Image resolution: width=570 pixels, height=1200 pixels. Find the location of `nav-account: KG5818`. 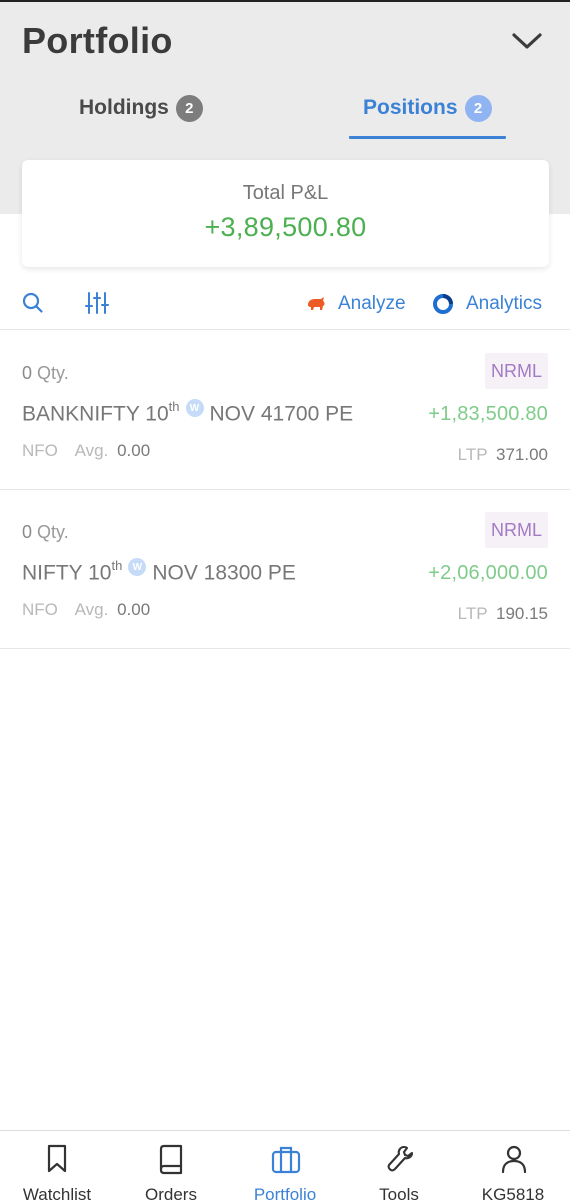

nav-account: KG5818 is located at coordinates (513, 1165).